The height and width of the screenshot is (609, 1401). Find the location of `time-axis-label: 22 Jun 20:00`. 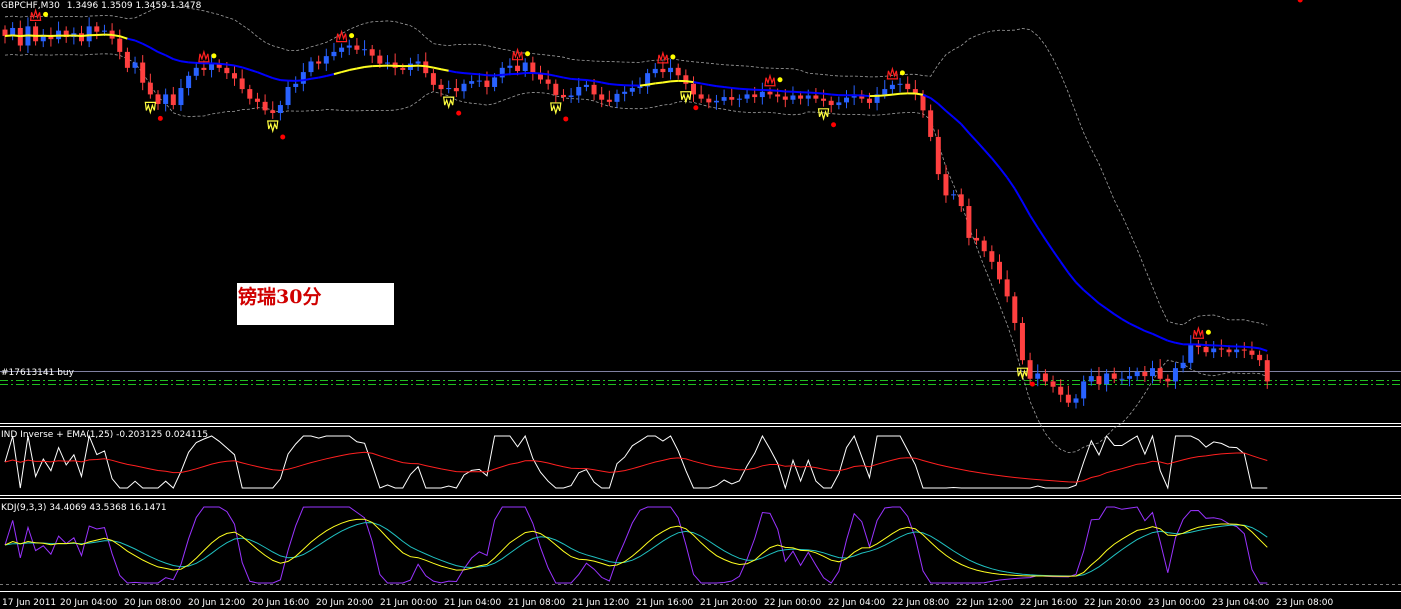

time-axis-label: 22 Jun 20:00 is located at coordinates (1113, 603).